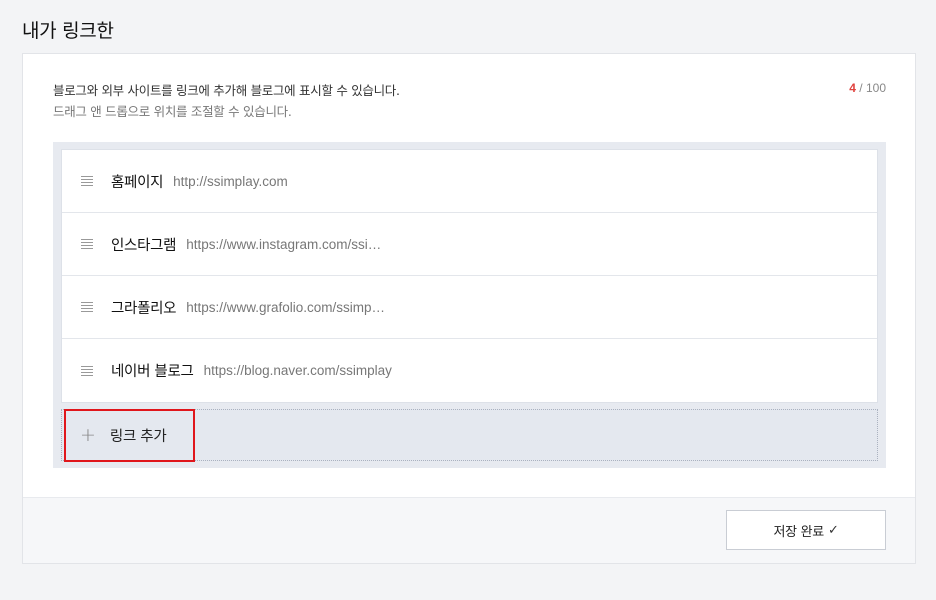 This screenshot has height=600, width=936. I want to click on link-item-homepage: 홈페이지 http://ssimplay.com, so click(469, 181).